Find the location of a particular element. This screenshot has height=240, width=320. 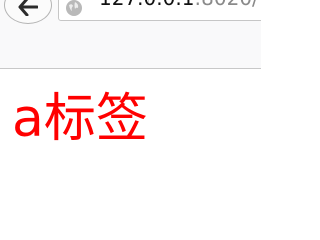

url-path: :8020/ is located at coordinates (226, 5).